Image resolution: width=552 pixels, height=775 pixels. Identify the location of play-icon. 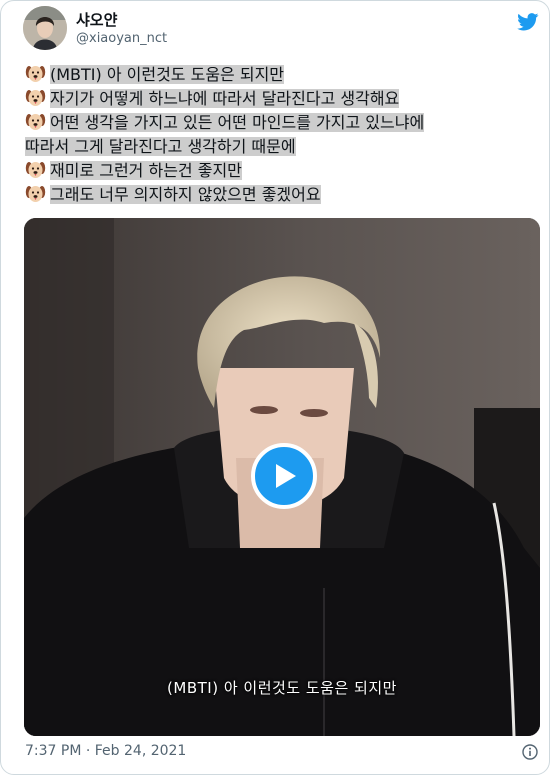
(286, 476).